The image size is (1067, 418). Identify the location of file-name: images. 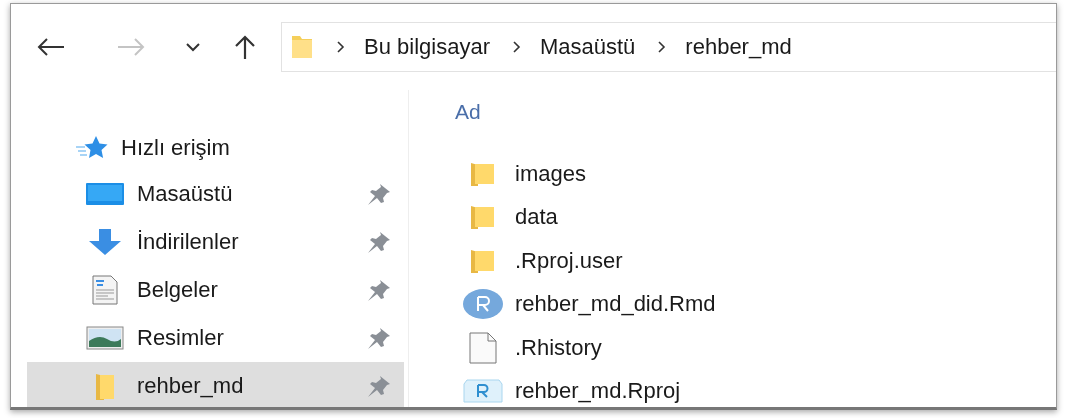
(548, 173).